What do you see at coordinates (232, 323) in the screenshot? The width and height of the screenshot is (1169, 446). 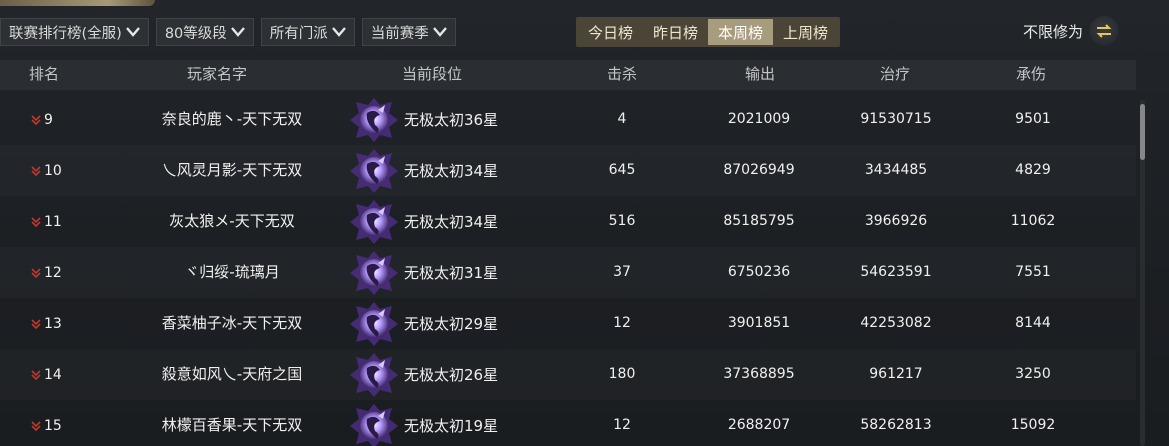 I see `player-name: 香菜柚子冰-天下无双` at bounding box center [232, 323].